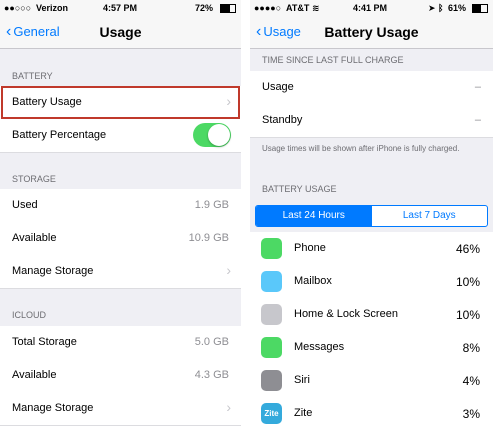  I want to click on used-value: 1.9 GB, so click(211, 205).